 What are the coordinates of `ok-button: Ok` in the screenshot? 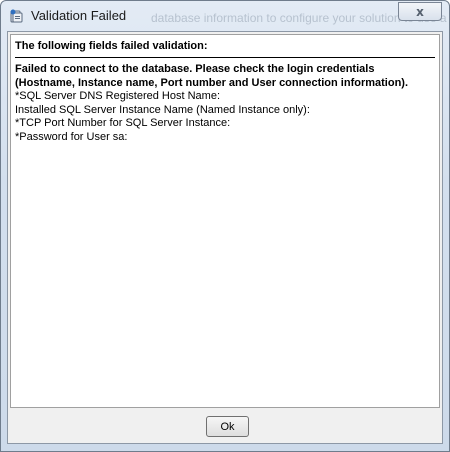 It's located at (227, 426).